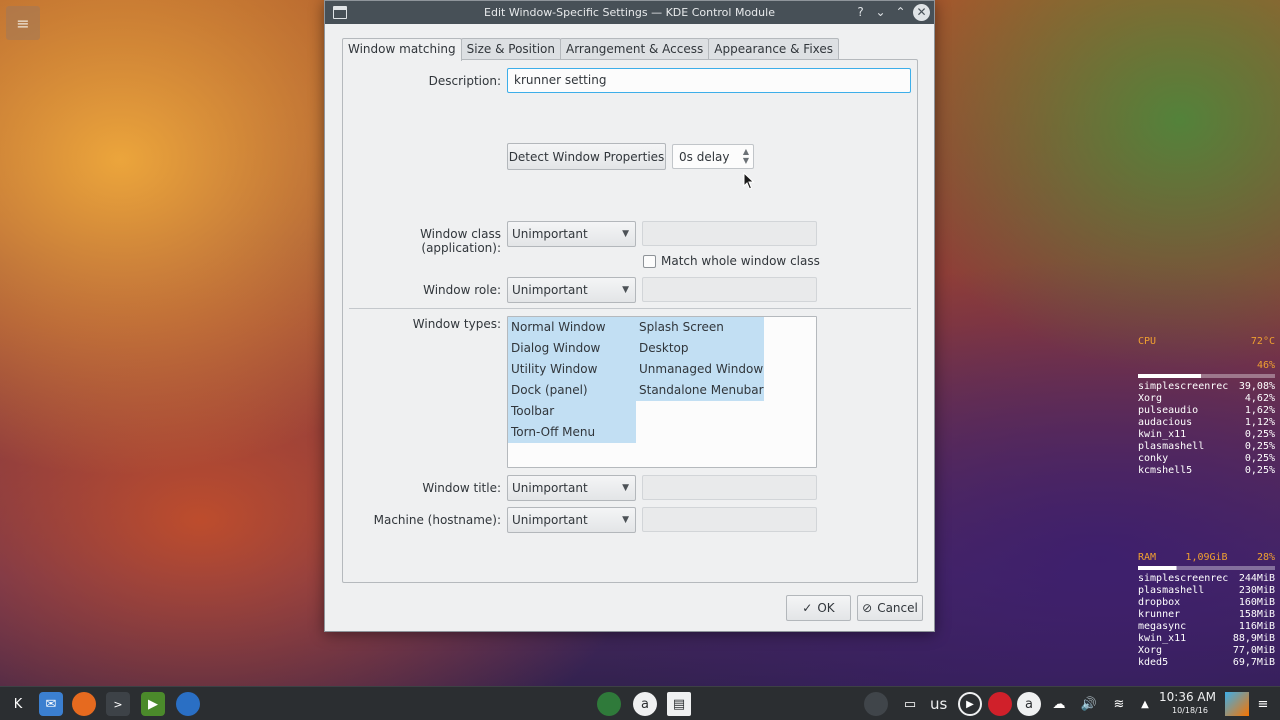 This screenshot has height=720, width=1280. What do you see at coordinates (437, 520) in the screenshot?
I see `machine-label: Machine (hostname):` at bounding box center [437, 520].